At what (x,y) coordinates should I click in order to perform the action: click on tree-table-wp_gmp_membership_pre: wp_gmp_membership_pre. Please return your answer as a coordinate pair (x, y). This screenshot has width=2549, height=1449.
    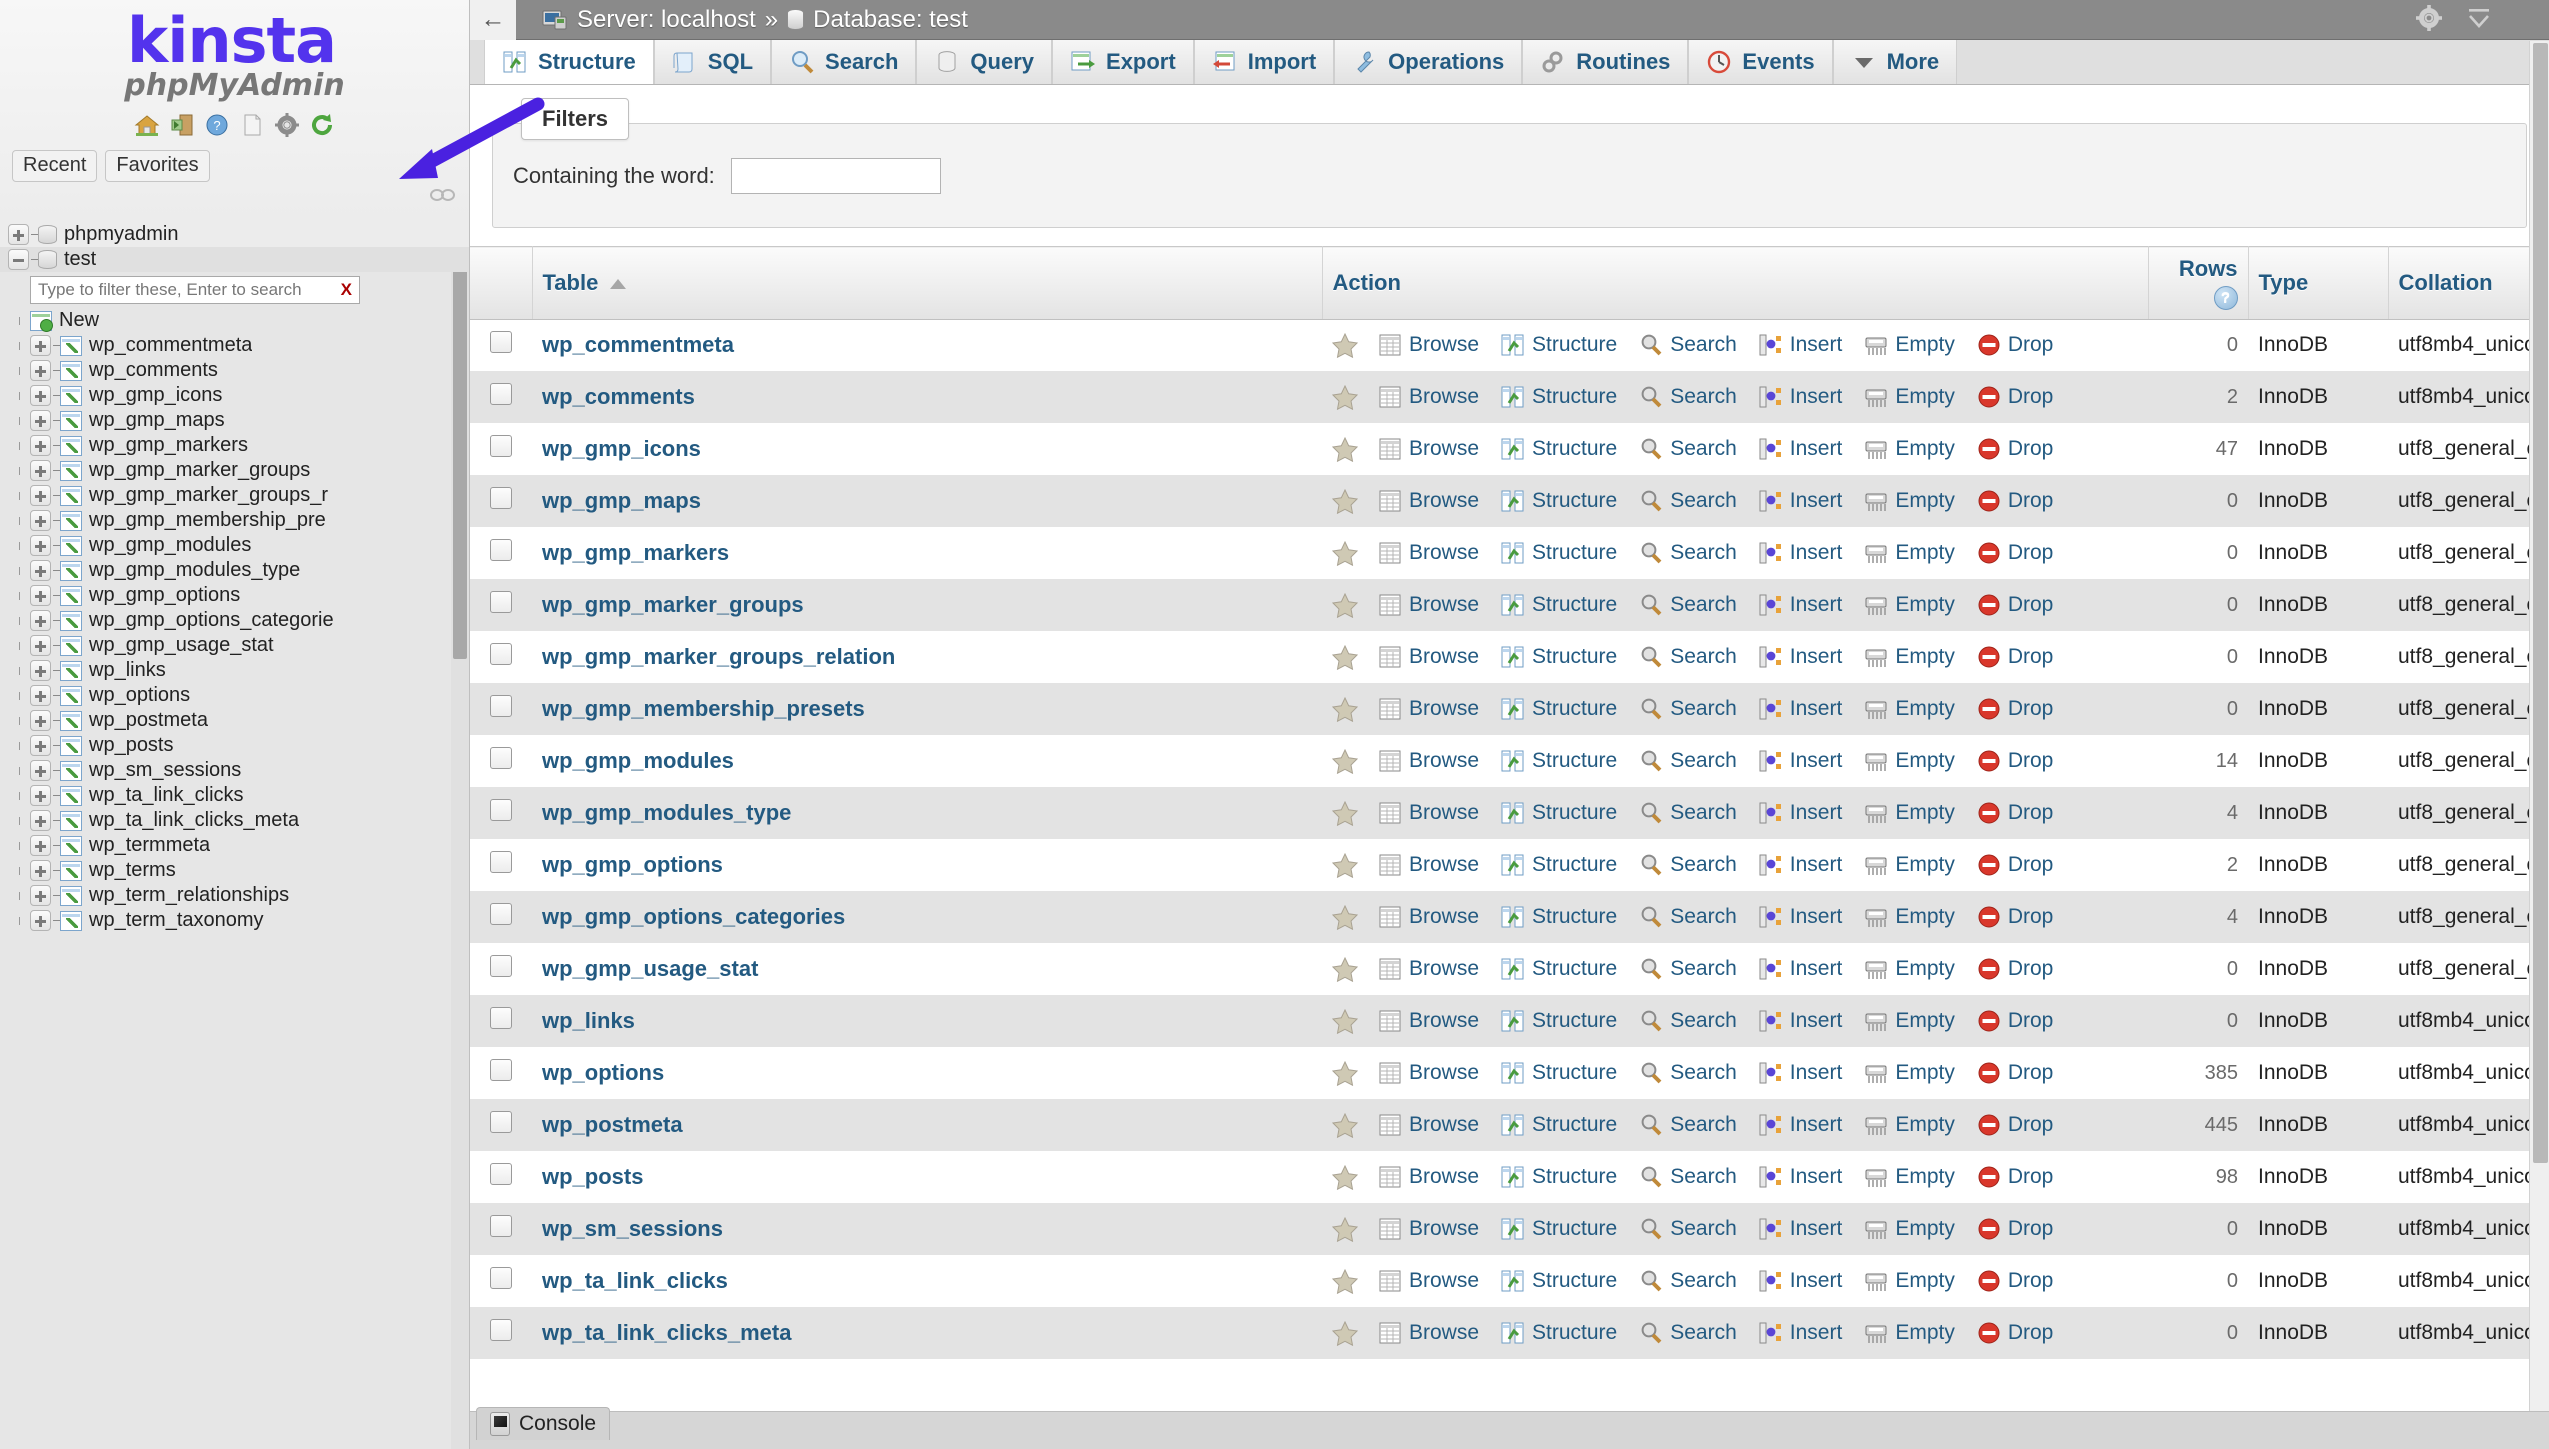
    Looking at the image, I should click on (234, 520).